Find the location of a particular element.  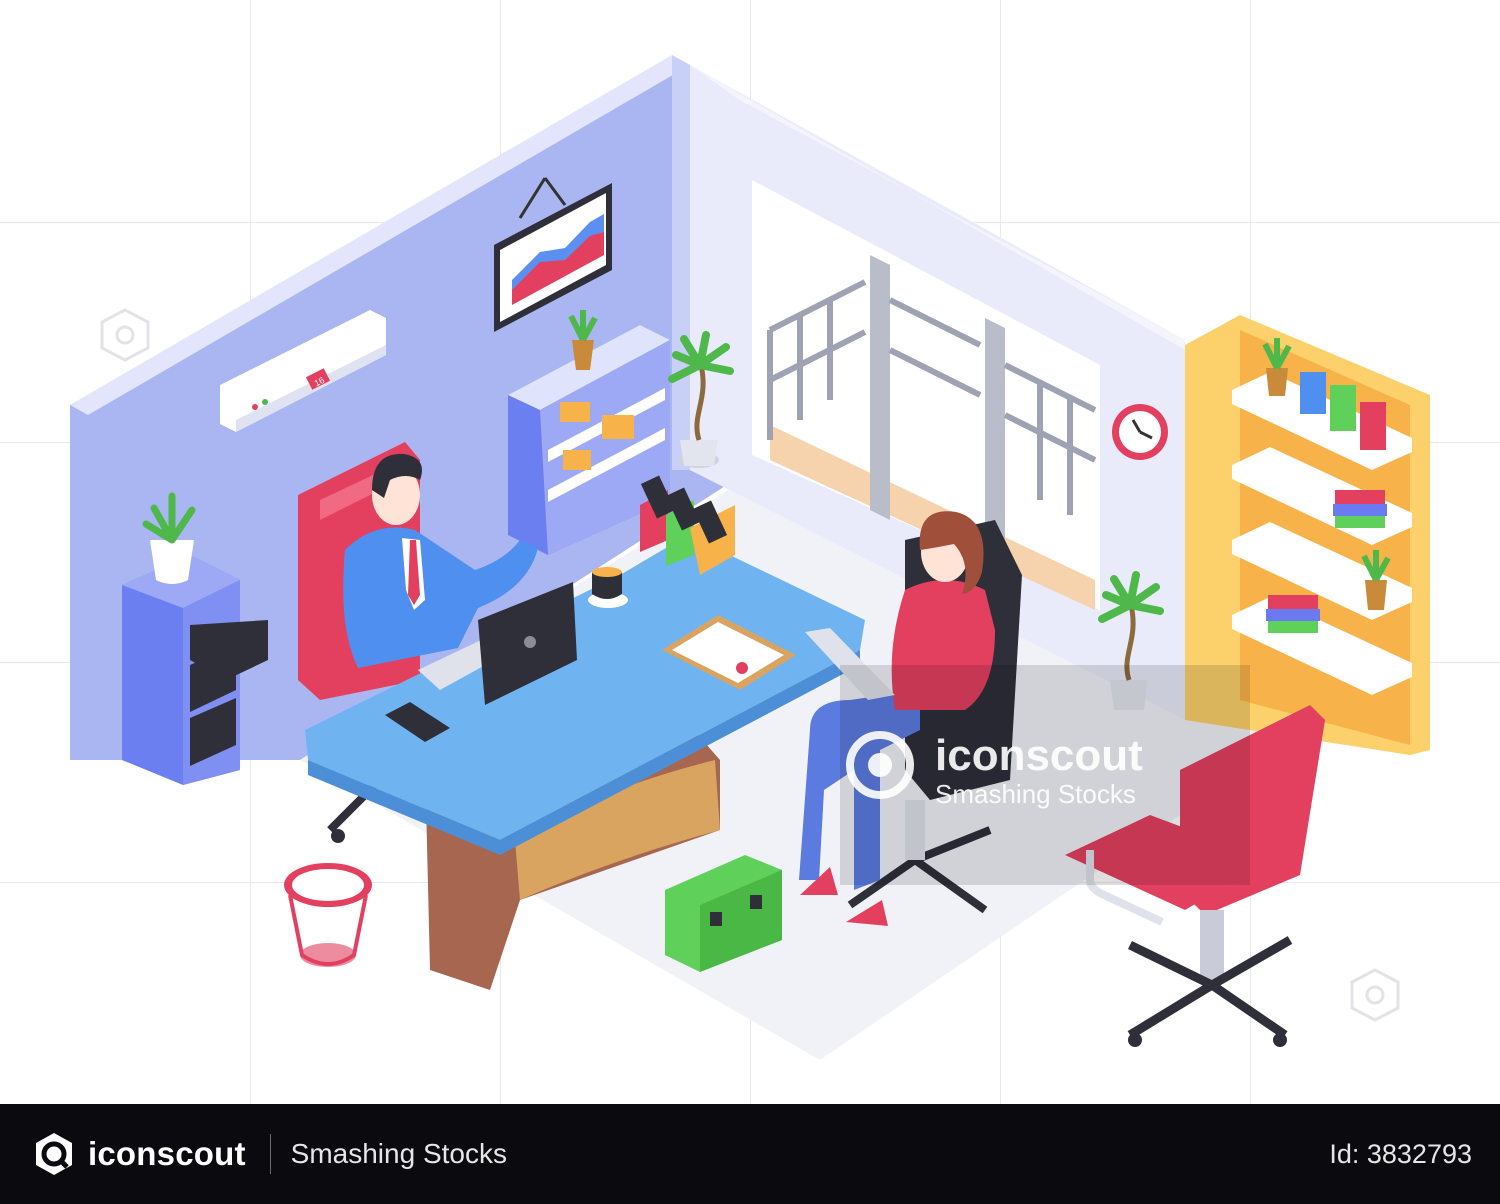

watermark-text: iconscout Smashing Stocks is located at coordinates (1039, 770).